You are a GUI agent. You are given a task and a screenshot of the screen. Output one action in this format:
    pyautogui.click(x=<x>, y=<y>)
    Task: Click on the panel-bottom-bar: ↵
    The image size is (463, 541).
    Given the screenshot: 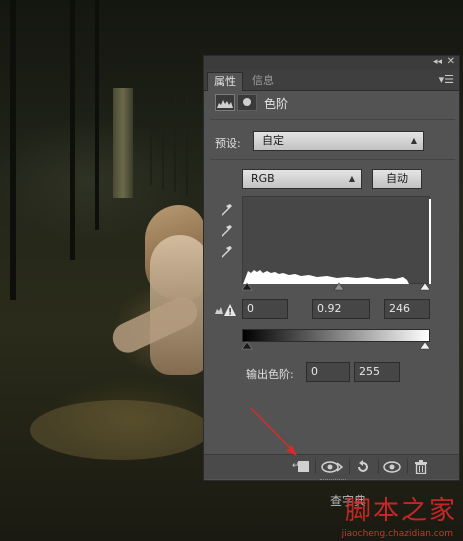 What is the action you would take?
    pyautogui.click(x=331, y=466)
    